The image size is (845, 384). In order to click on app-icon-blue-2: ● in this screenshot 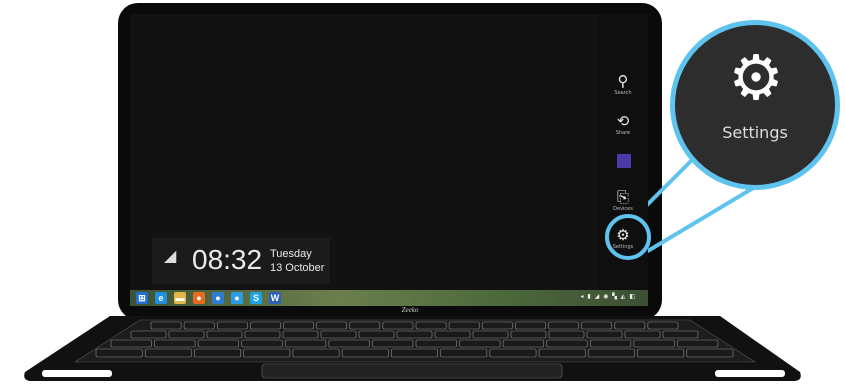, I will do `click(237, 298)`.